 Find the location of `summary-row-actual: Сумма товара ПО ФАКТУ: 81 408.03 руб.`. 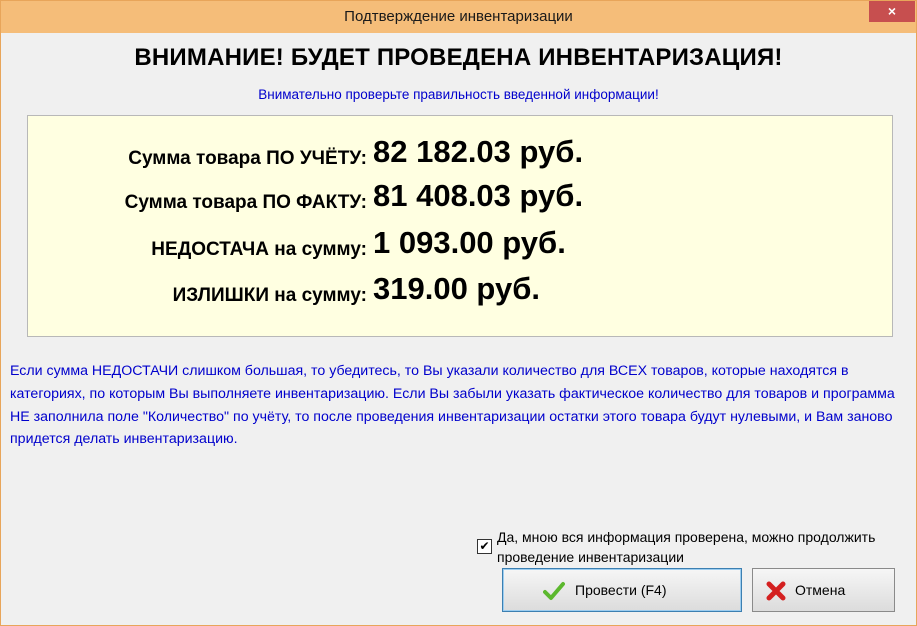

summary-row-actual: Сумма товара ПО ФАКТУ: 81 408.03 руб. is located at coordinates (460, 197).